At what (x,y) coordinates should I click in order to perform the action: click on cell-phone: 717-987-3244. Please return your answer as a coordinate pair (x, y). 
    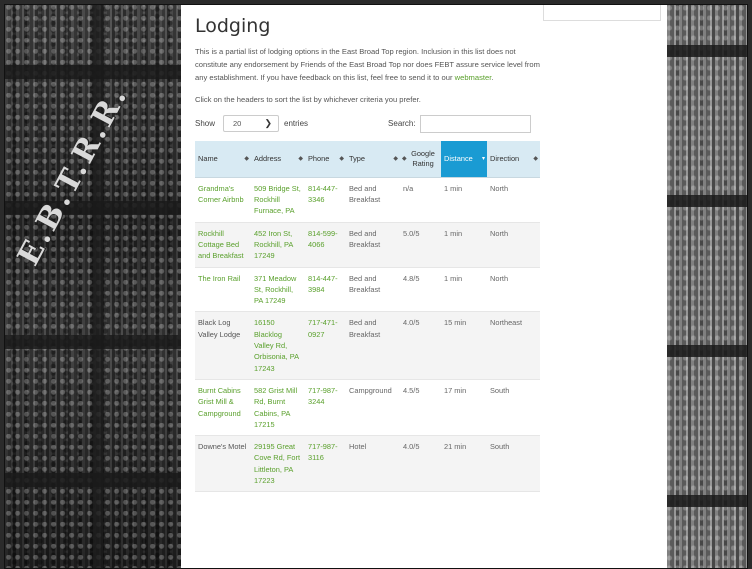
    Looking at the image, I should click on (325, 408).